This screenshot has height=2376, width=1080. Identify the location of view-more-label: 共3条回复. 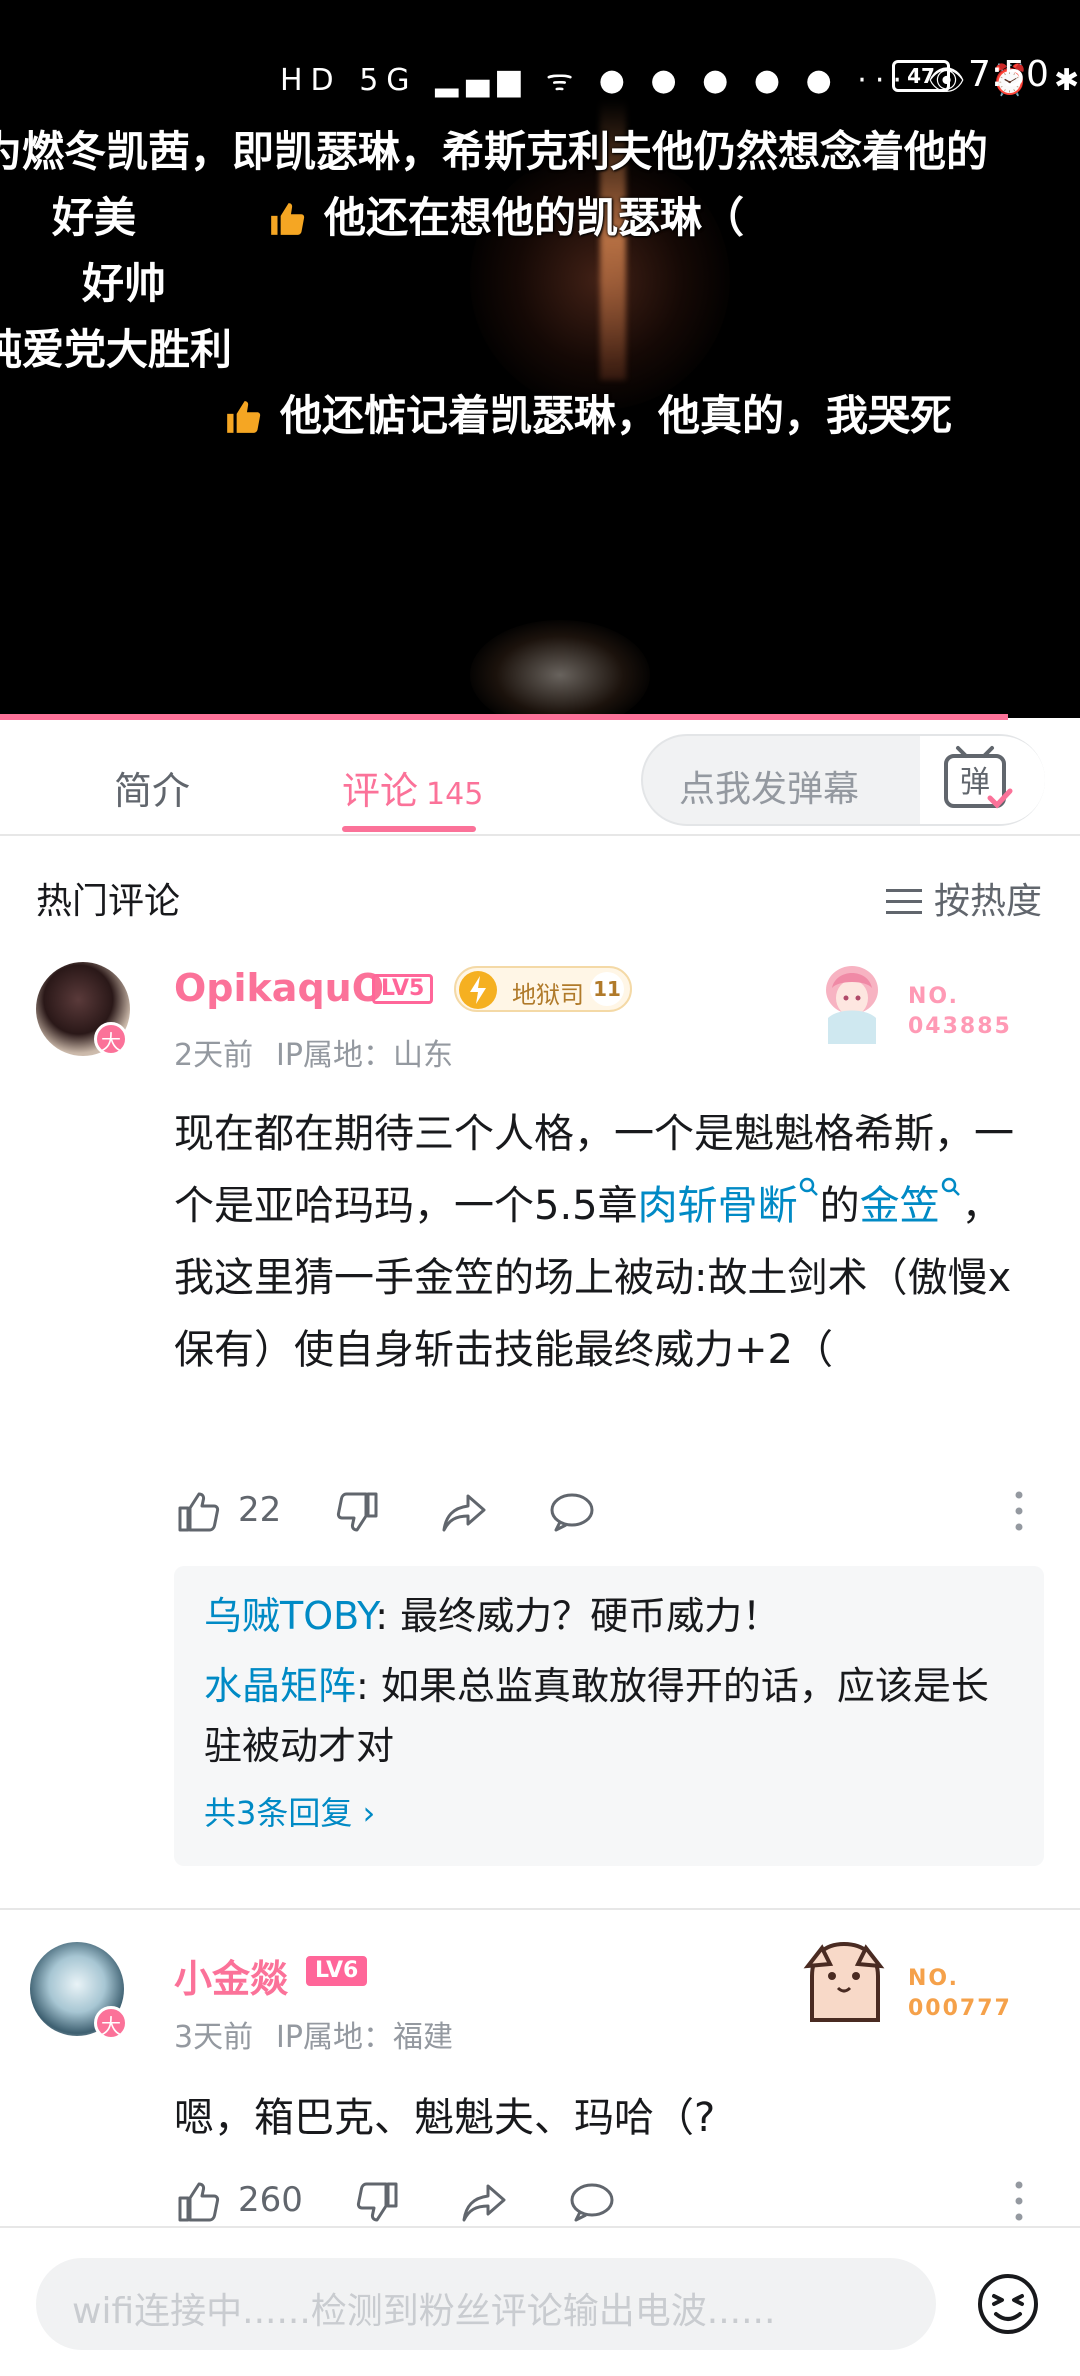
(278, 1813).